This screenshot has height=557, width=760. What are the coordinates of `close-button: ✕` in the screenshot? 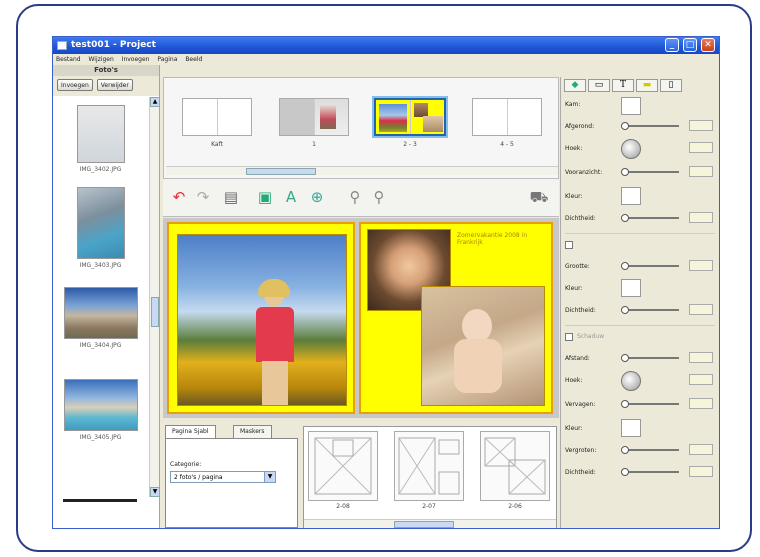 It's located at (708, 45).